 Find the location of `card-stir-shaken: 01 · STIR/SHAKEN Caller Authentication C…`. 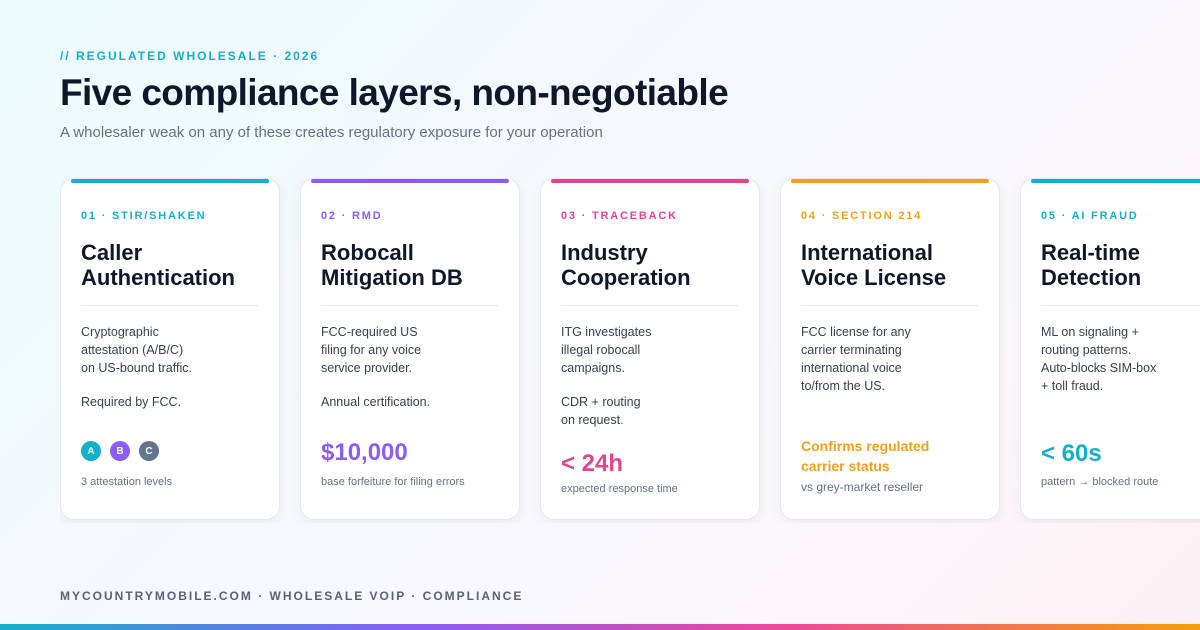

card-stir-shaken: 01 · STIR/SHAKEN Caller Authentication C… is located at coordinates (170, 349).